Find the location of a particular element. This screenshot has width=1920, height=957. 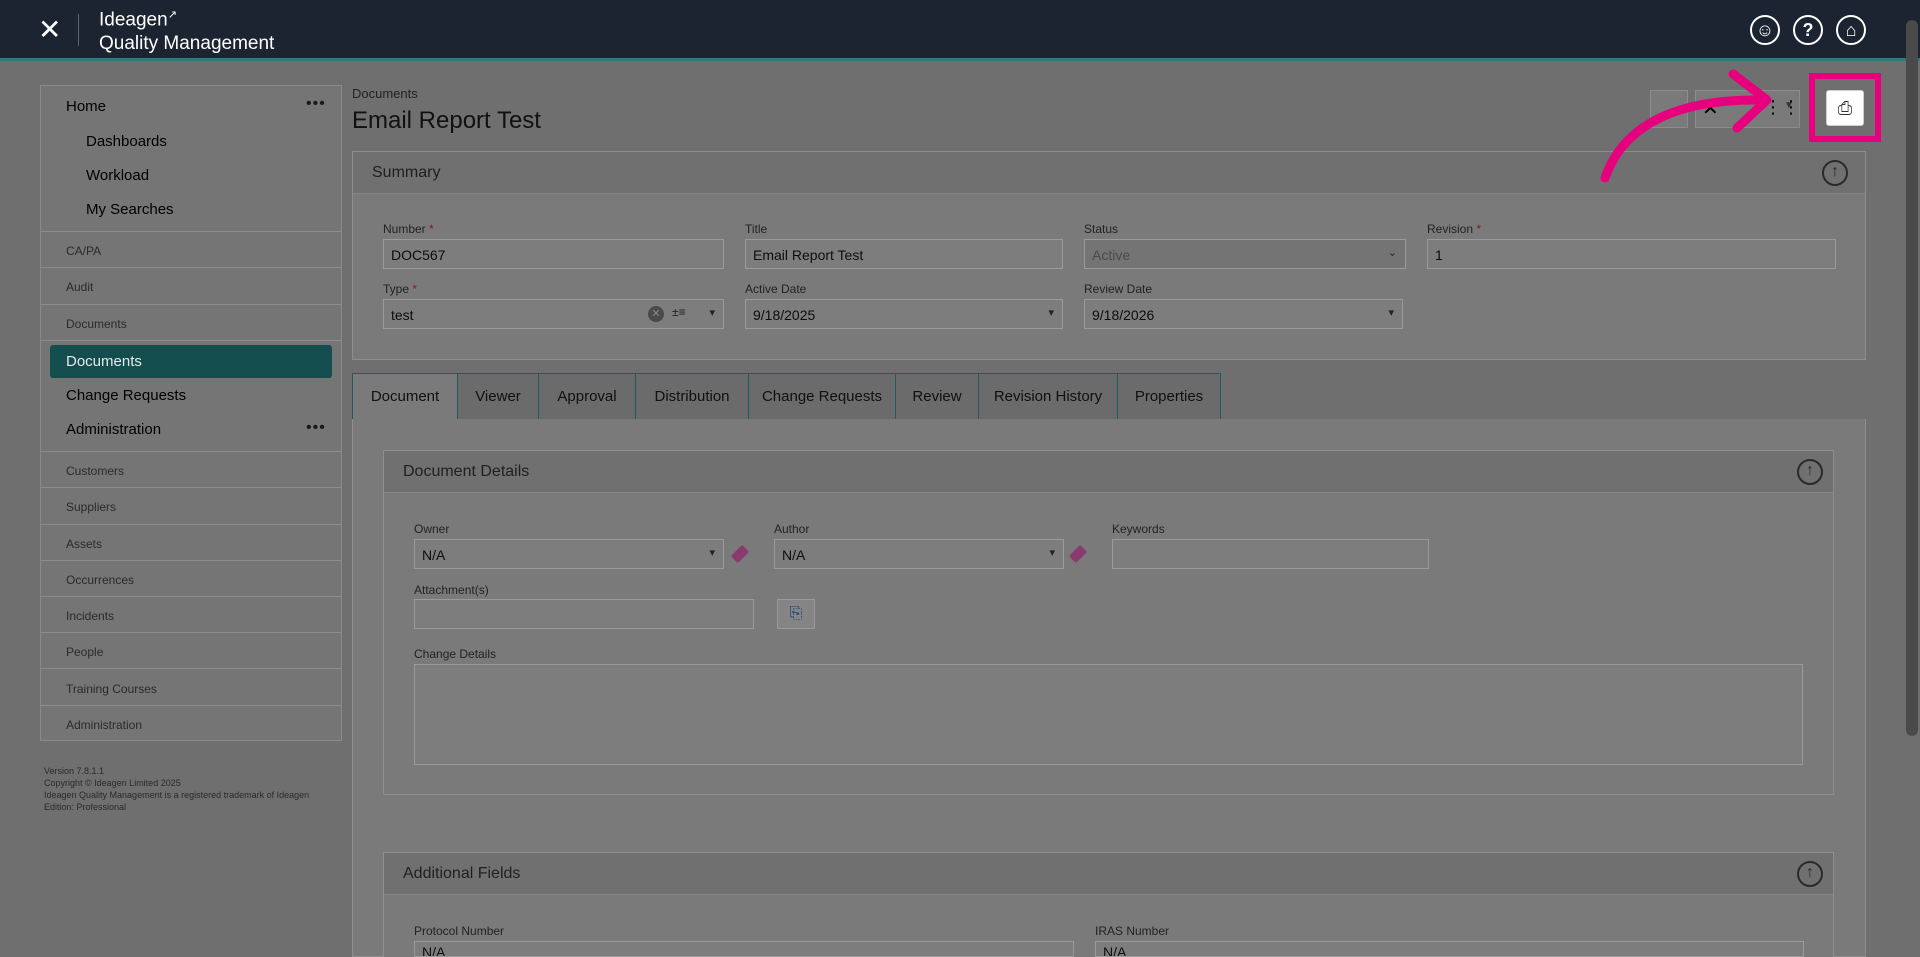

review-date-label: Review Date is located at coordinates (1118, 289).